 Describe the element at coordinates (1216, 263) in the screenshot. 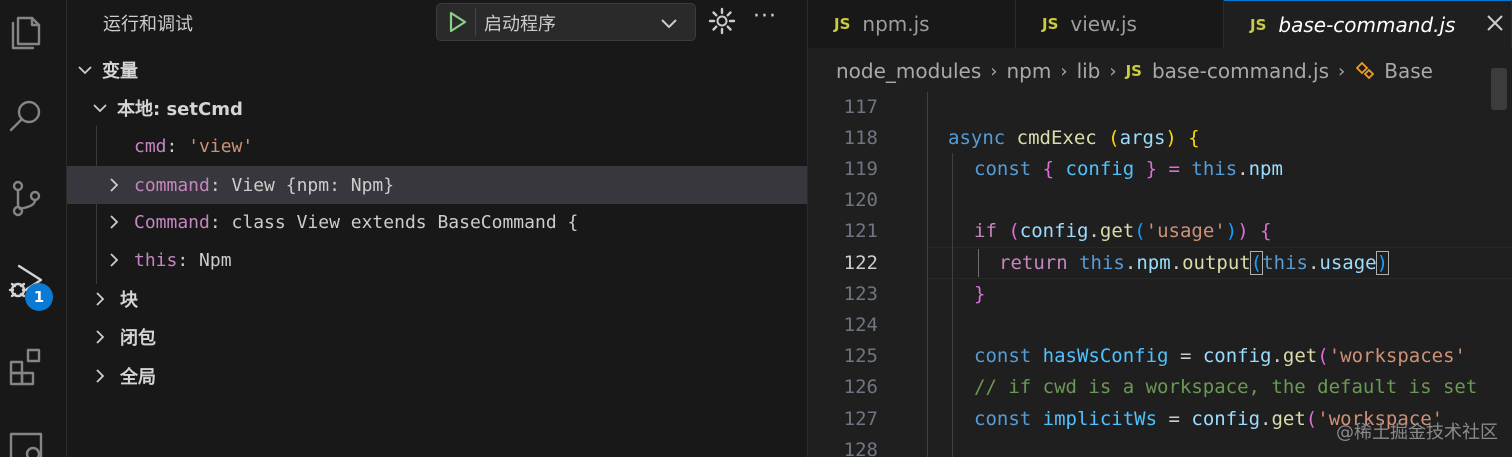

I see `code-token: output` at that location.